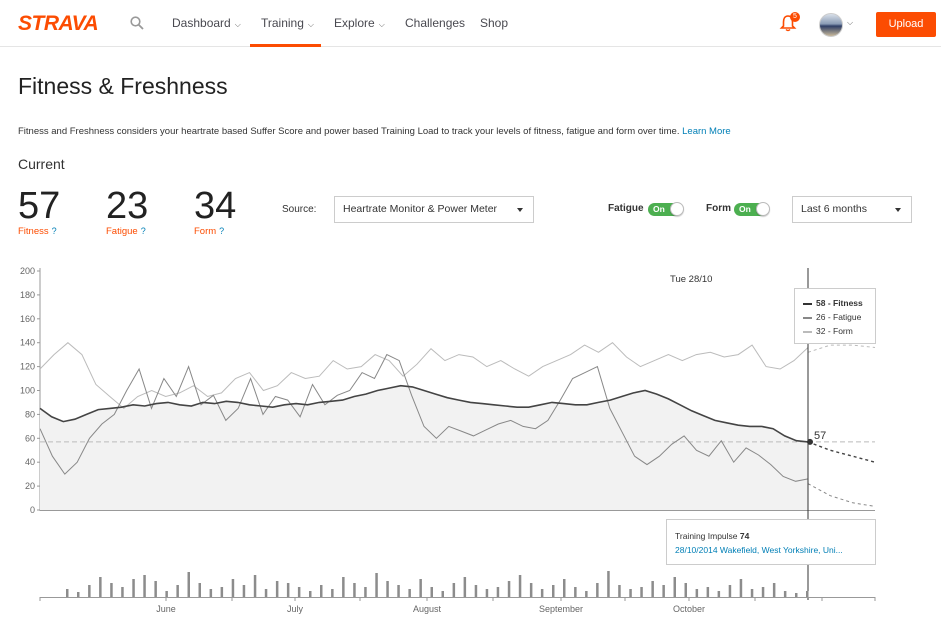 The height and width of the screenshot is (625, 941). What do you see at coordinates (520, 210) in the screenshot?
I see `caret-down-icon` at bounding box center [520, 210].